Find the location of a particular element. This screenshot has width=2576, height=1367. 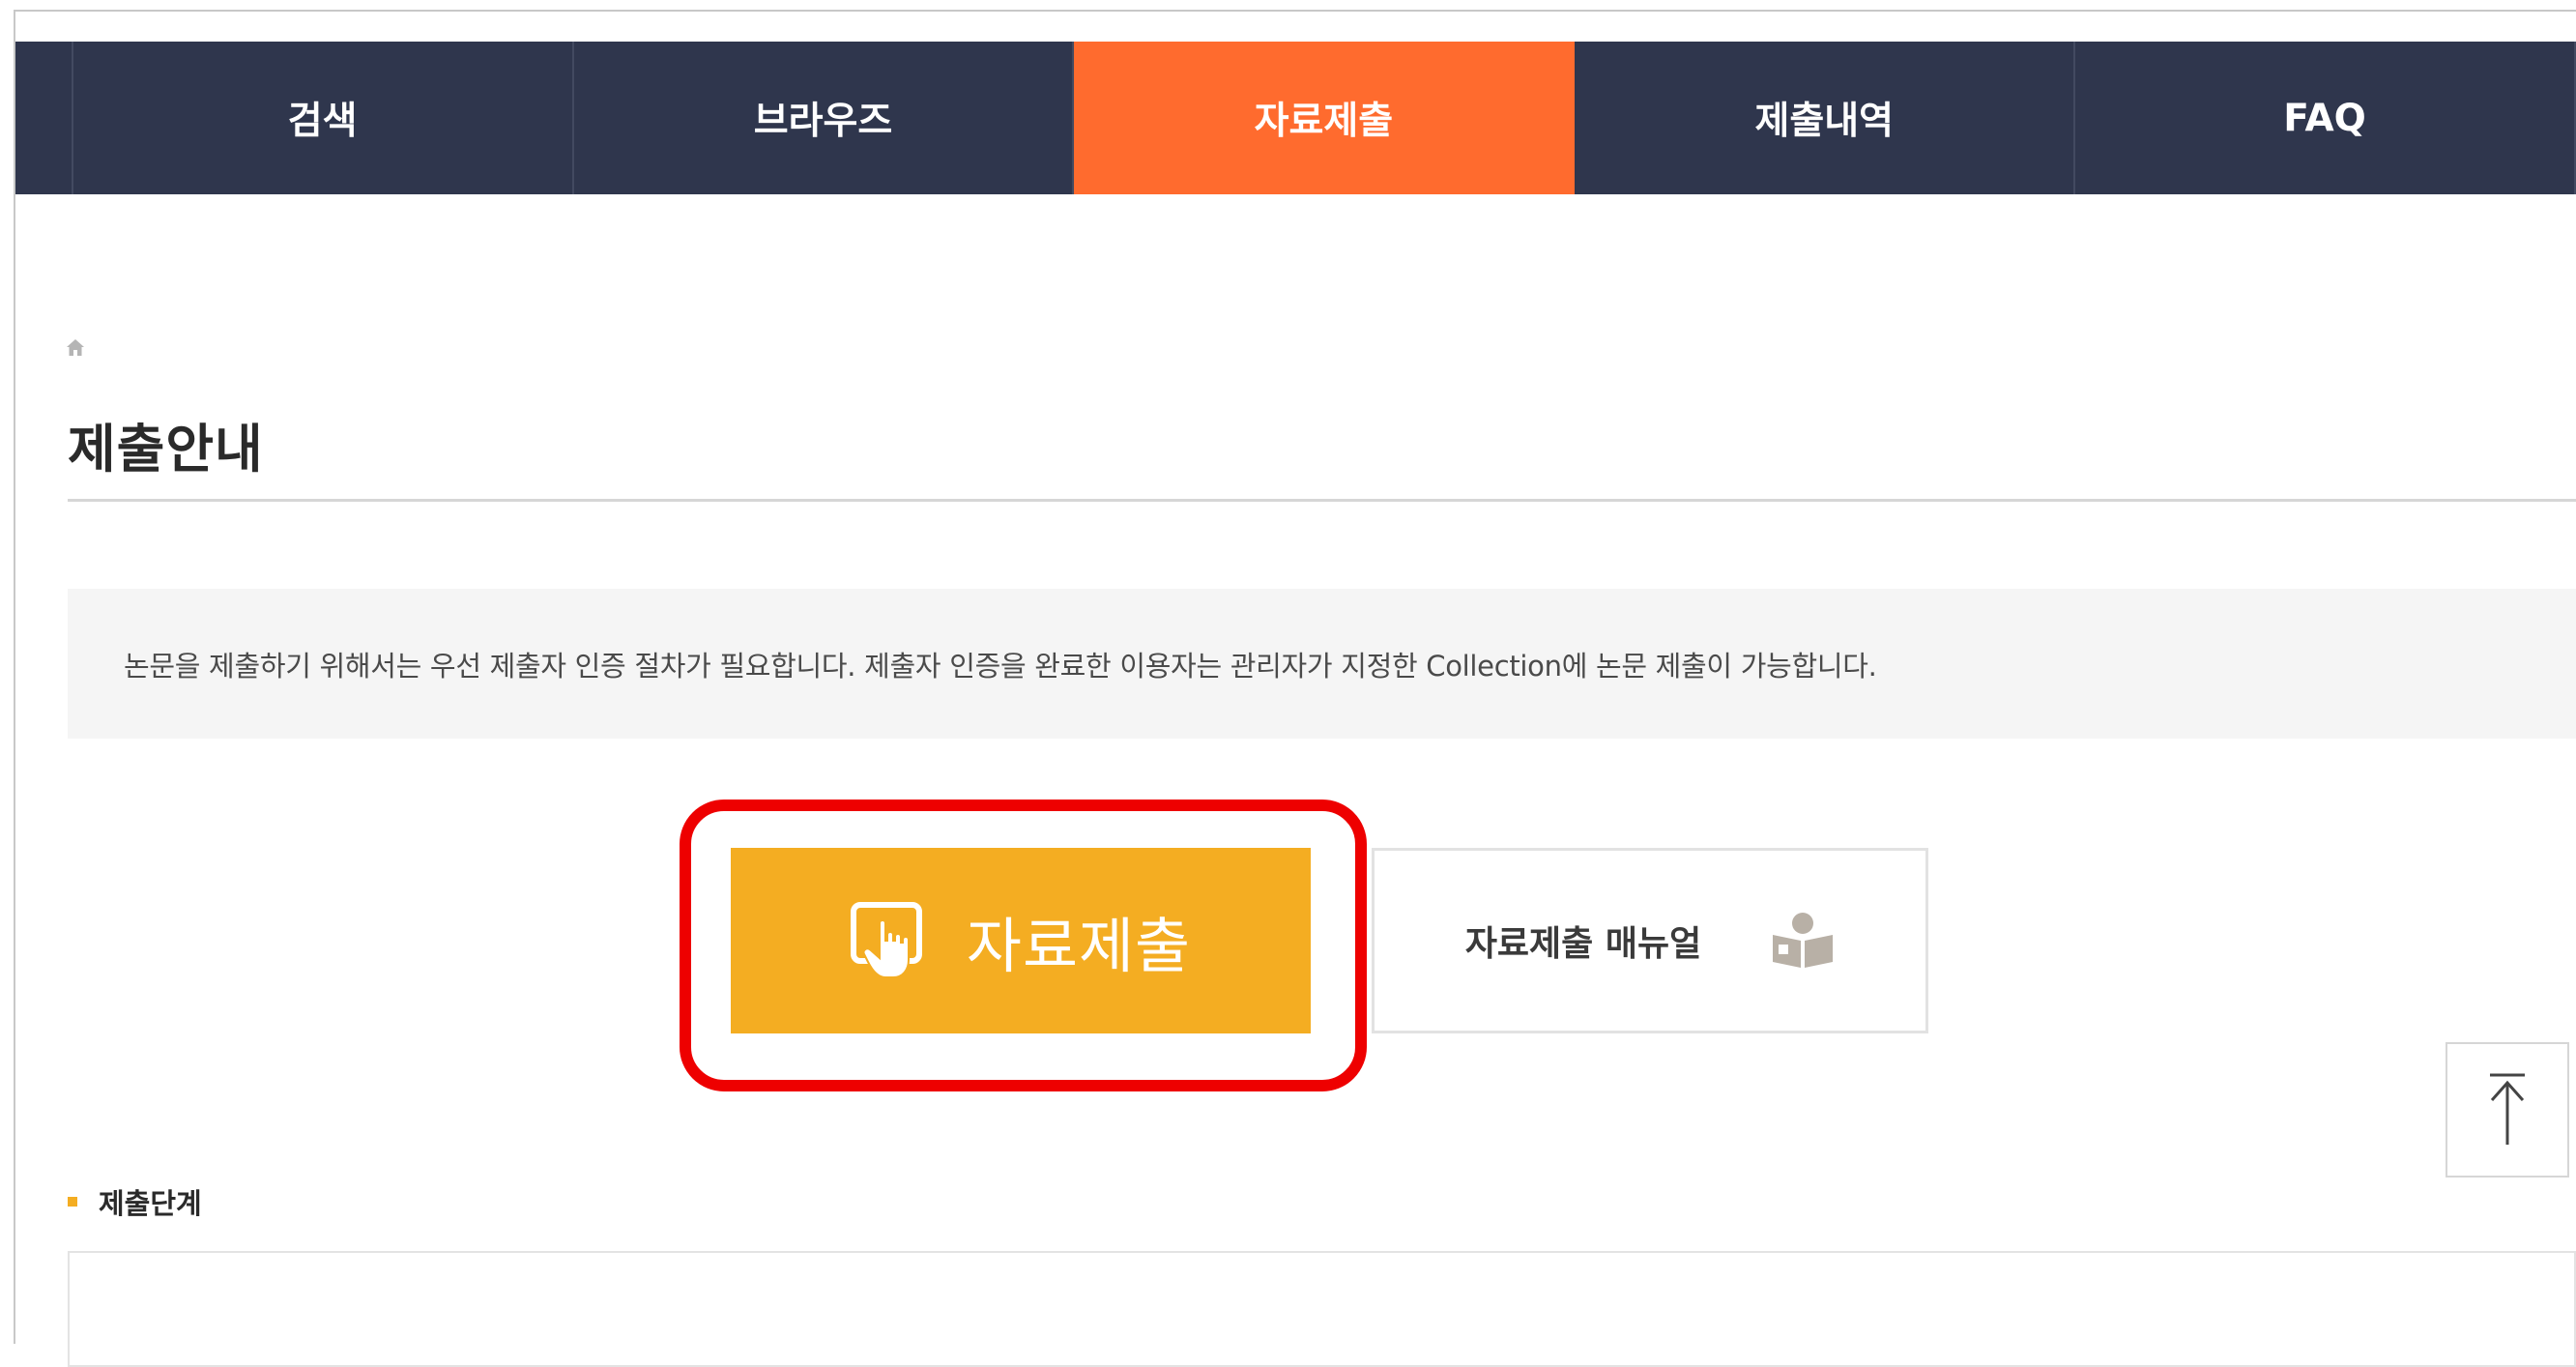

scroll-top-button is located at coordinates (2507, 1110).